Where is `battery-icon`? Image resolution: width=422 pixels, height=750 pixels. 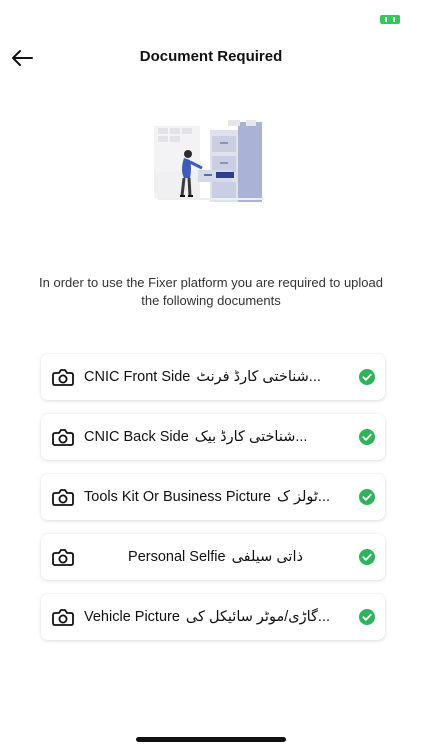
battery-icon is located at coordinates (390, 19).